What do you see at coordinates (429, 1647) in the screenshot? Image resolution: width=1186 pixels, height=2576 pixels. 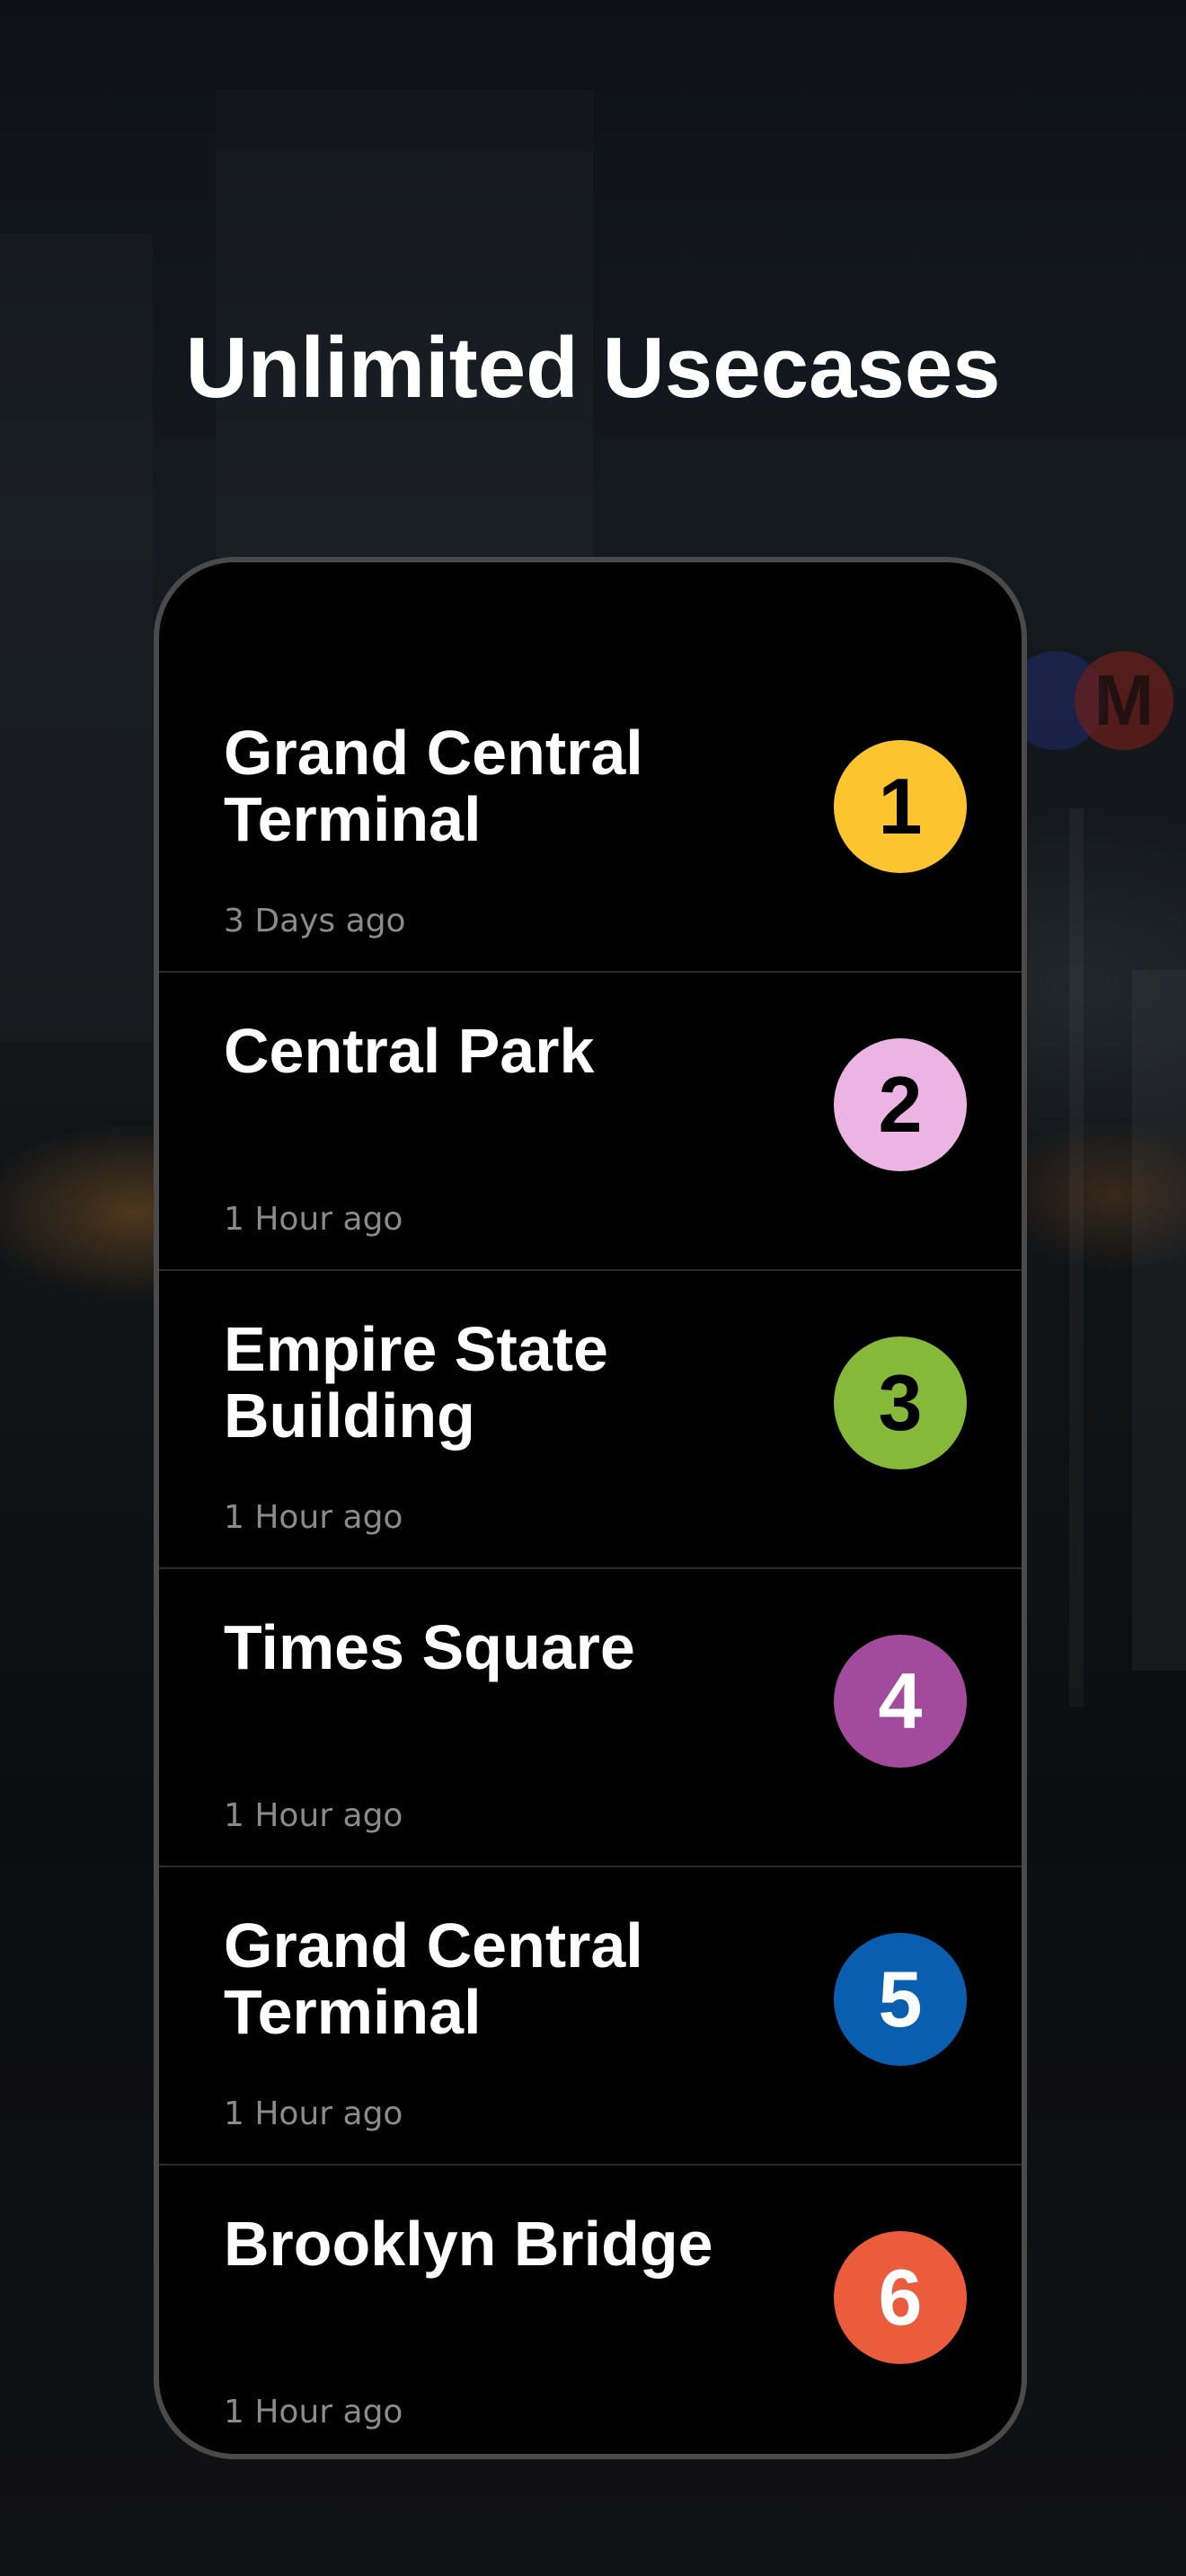 I see `item-title: Times Square` at bounding box center [429, 1647].